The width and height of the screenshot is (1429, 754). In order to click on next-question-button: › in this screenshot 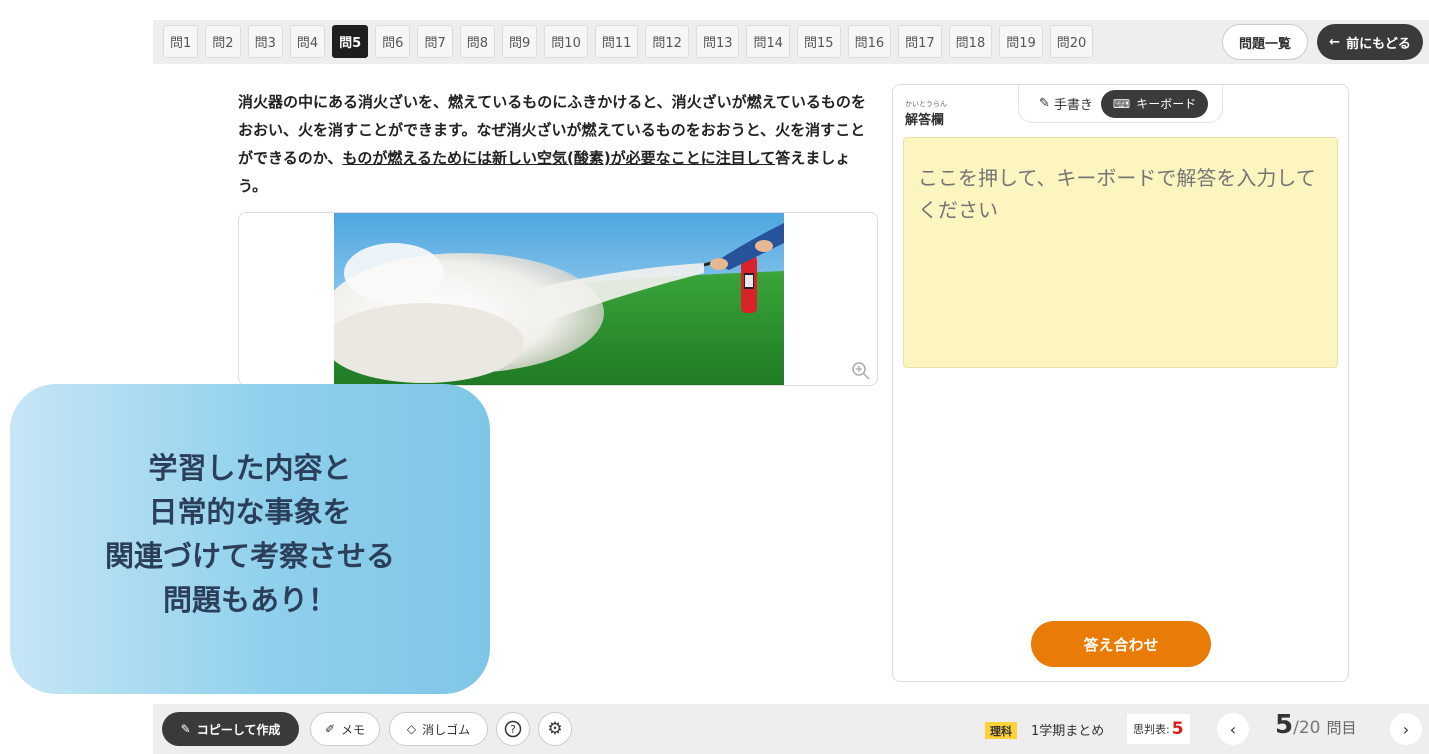, I will do `click(1406, 729)`.